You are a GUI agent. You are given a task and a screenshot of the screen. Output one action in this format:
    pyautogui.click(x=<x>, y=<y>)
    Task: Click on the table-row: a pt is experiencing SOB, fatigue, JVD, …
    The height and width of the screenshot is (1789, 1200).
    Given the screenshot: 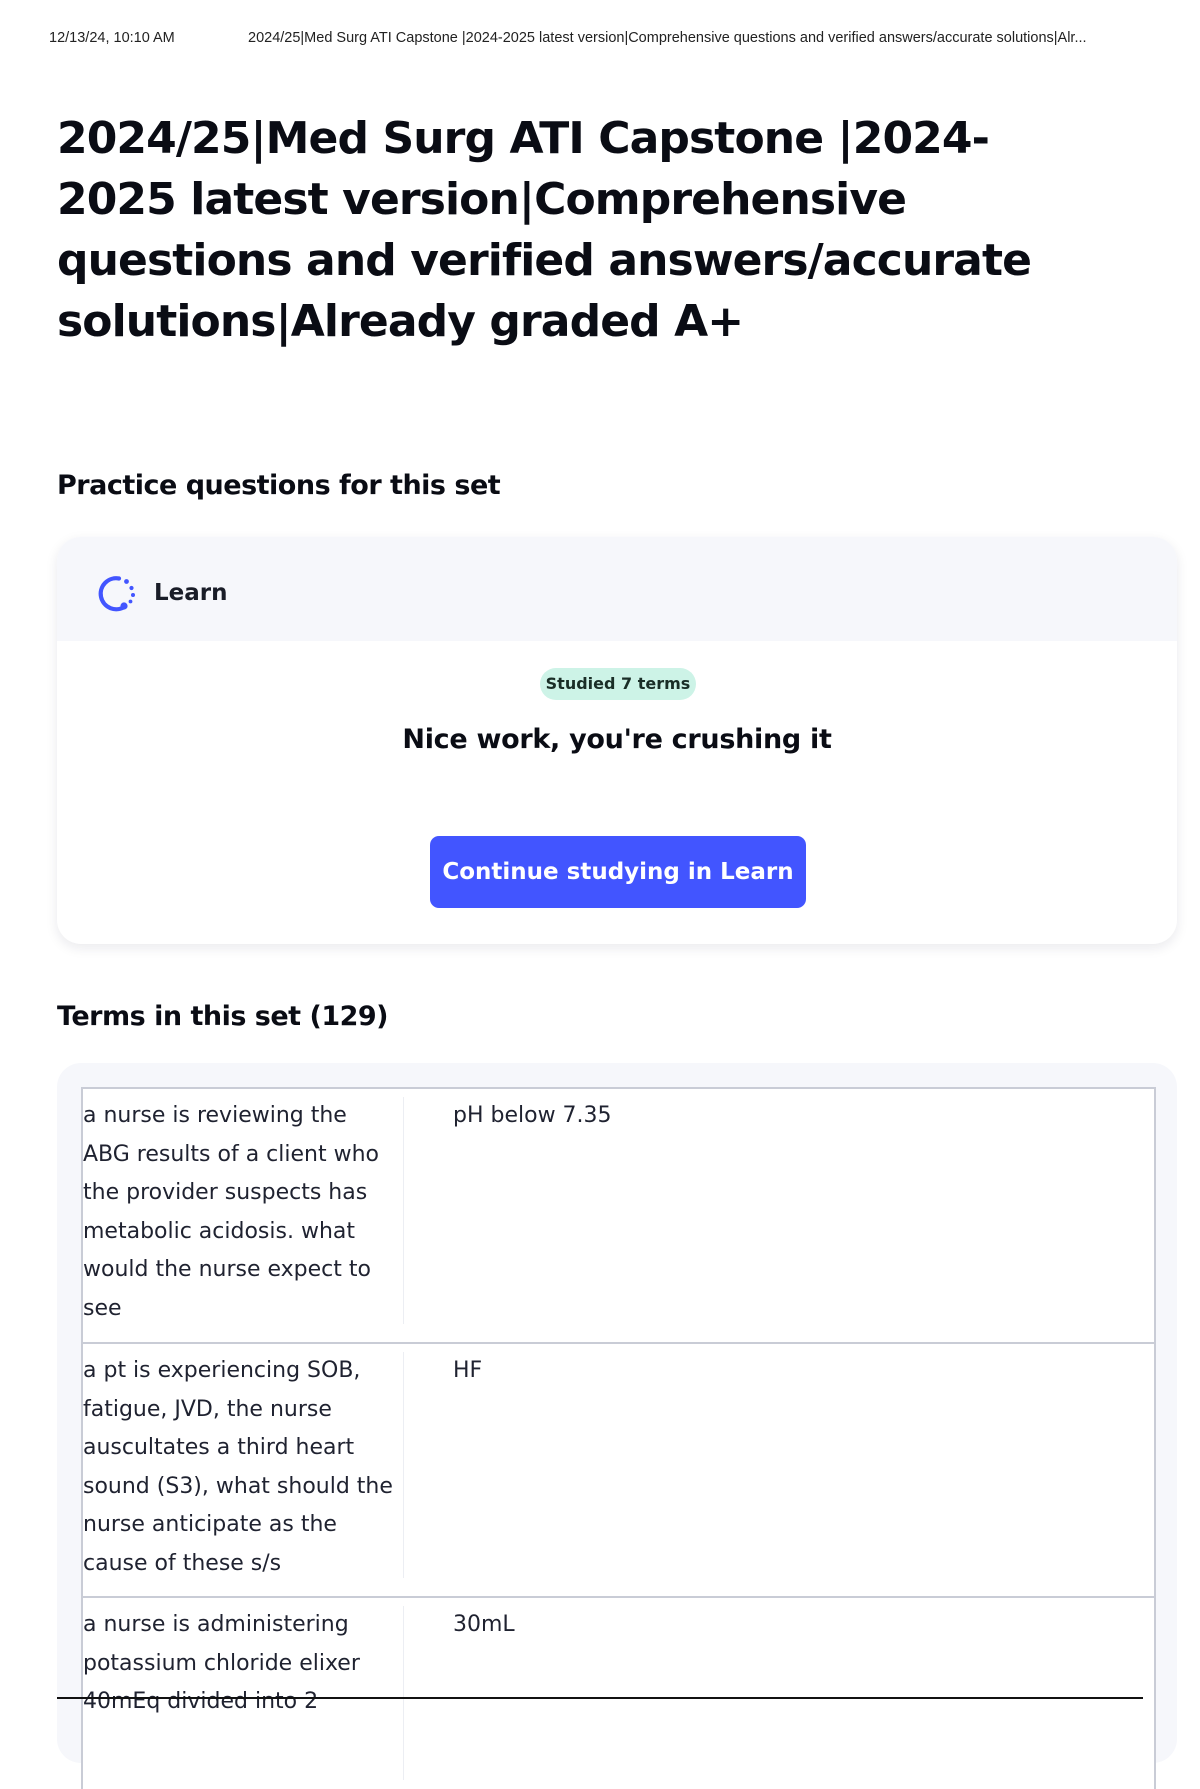 What is the action you would take?
    pyautogui.click(x=618, y=1471)
    